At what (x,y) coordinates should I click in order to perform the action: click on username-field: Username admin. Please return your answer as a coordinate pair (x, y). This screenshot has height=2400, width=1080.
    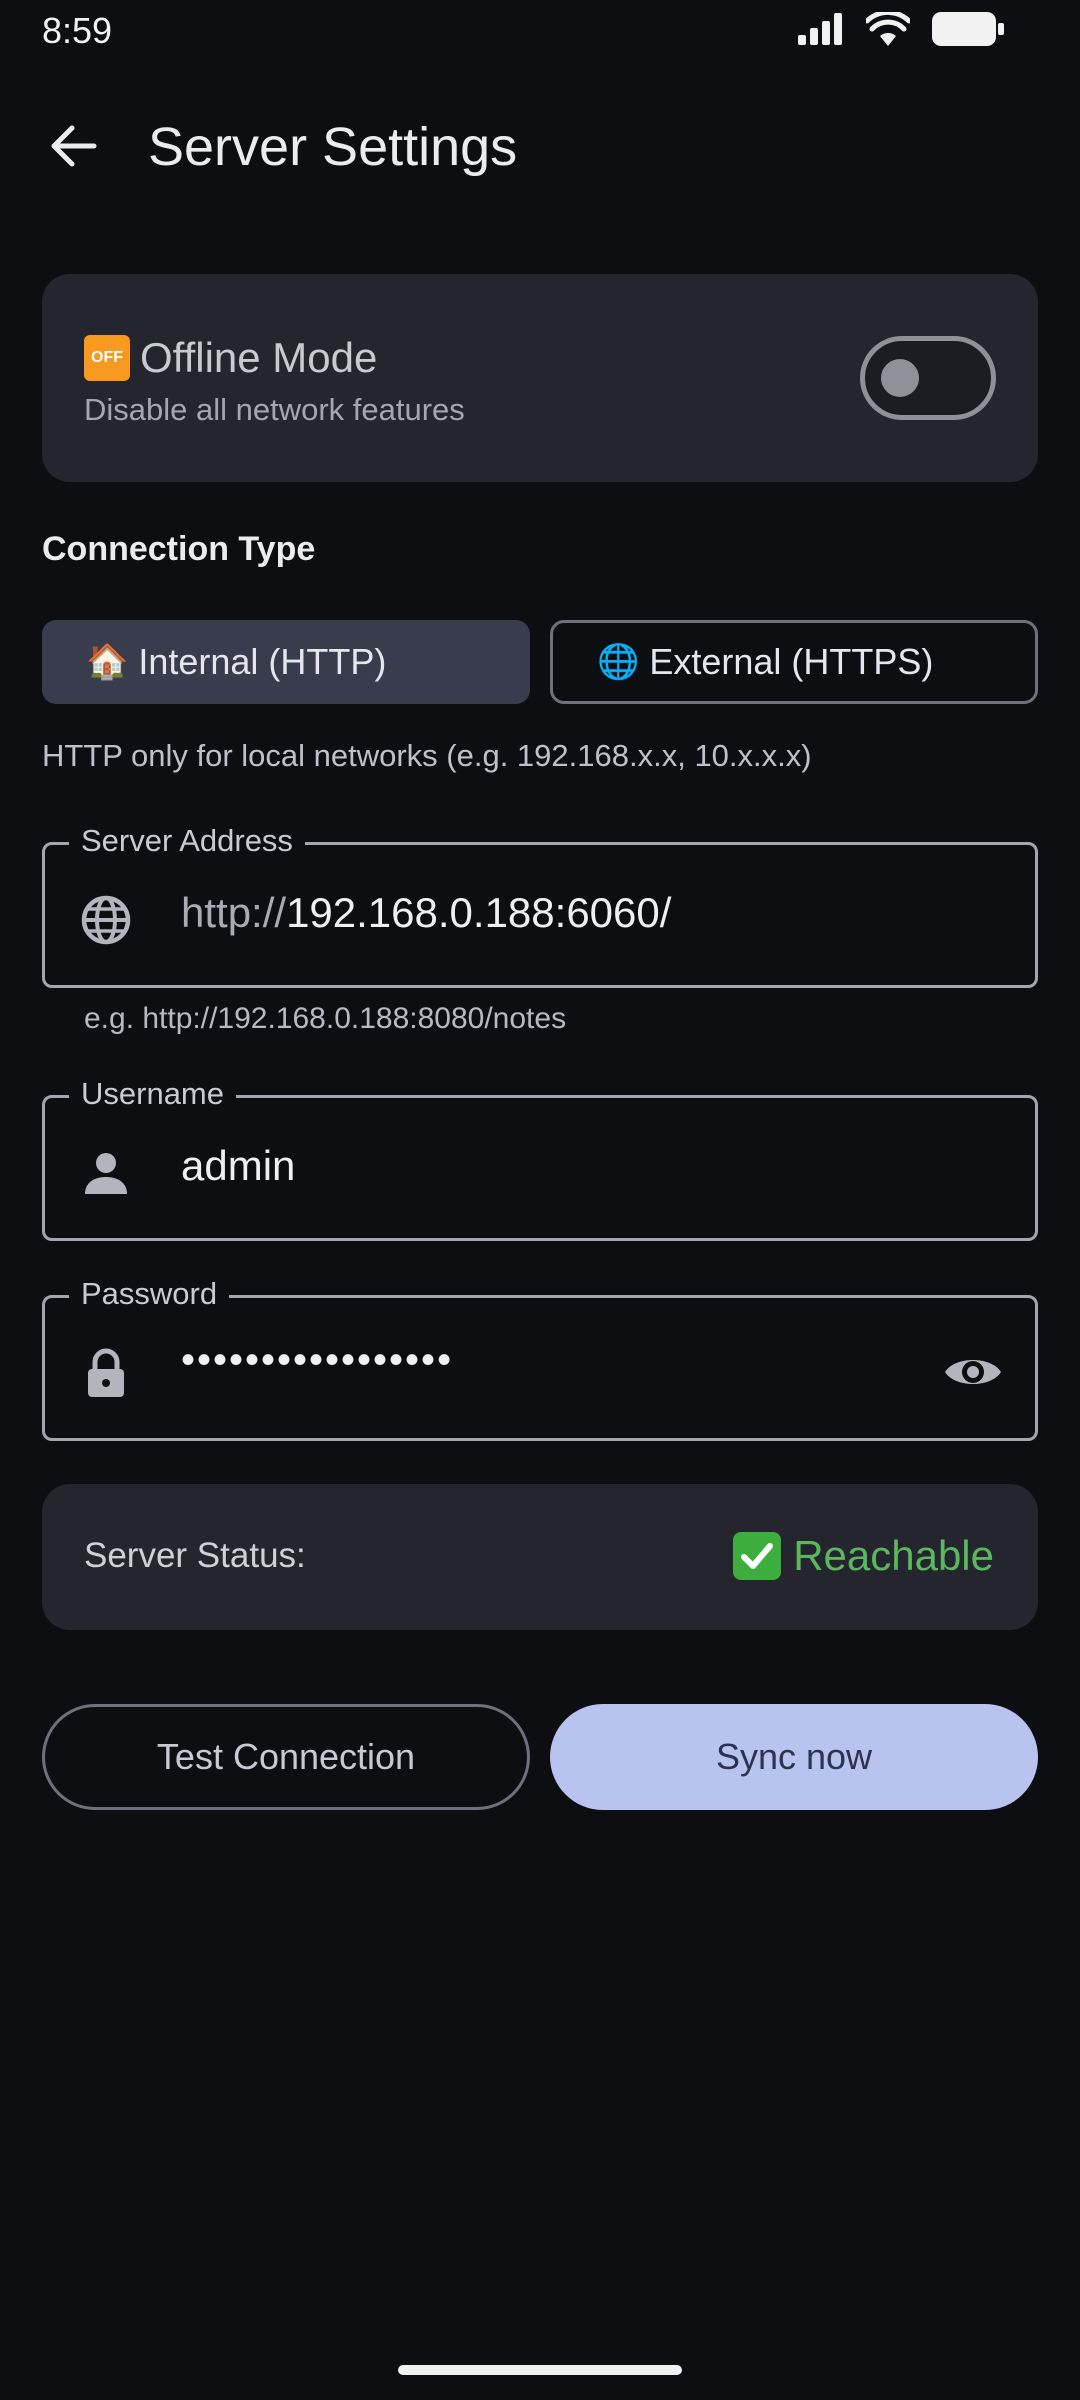
    Looking at the image, I should click on (540, 1158).